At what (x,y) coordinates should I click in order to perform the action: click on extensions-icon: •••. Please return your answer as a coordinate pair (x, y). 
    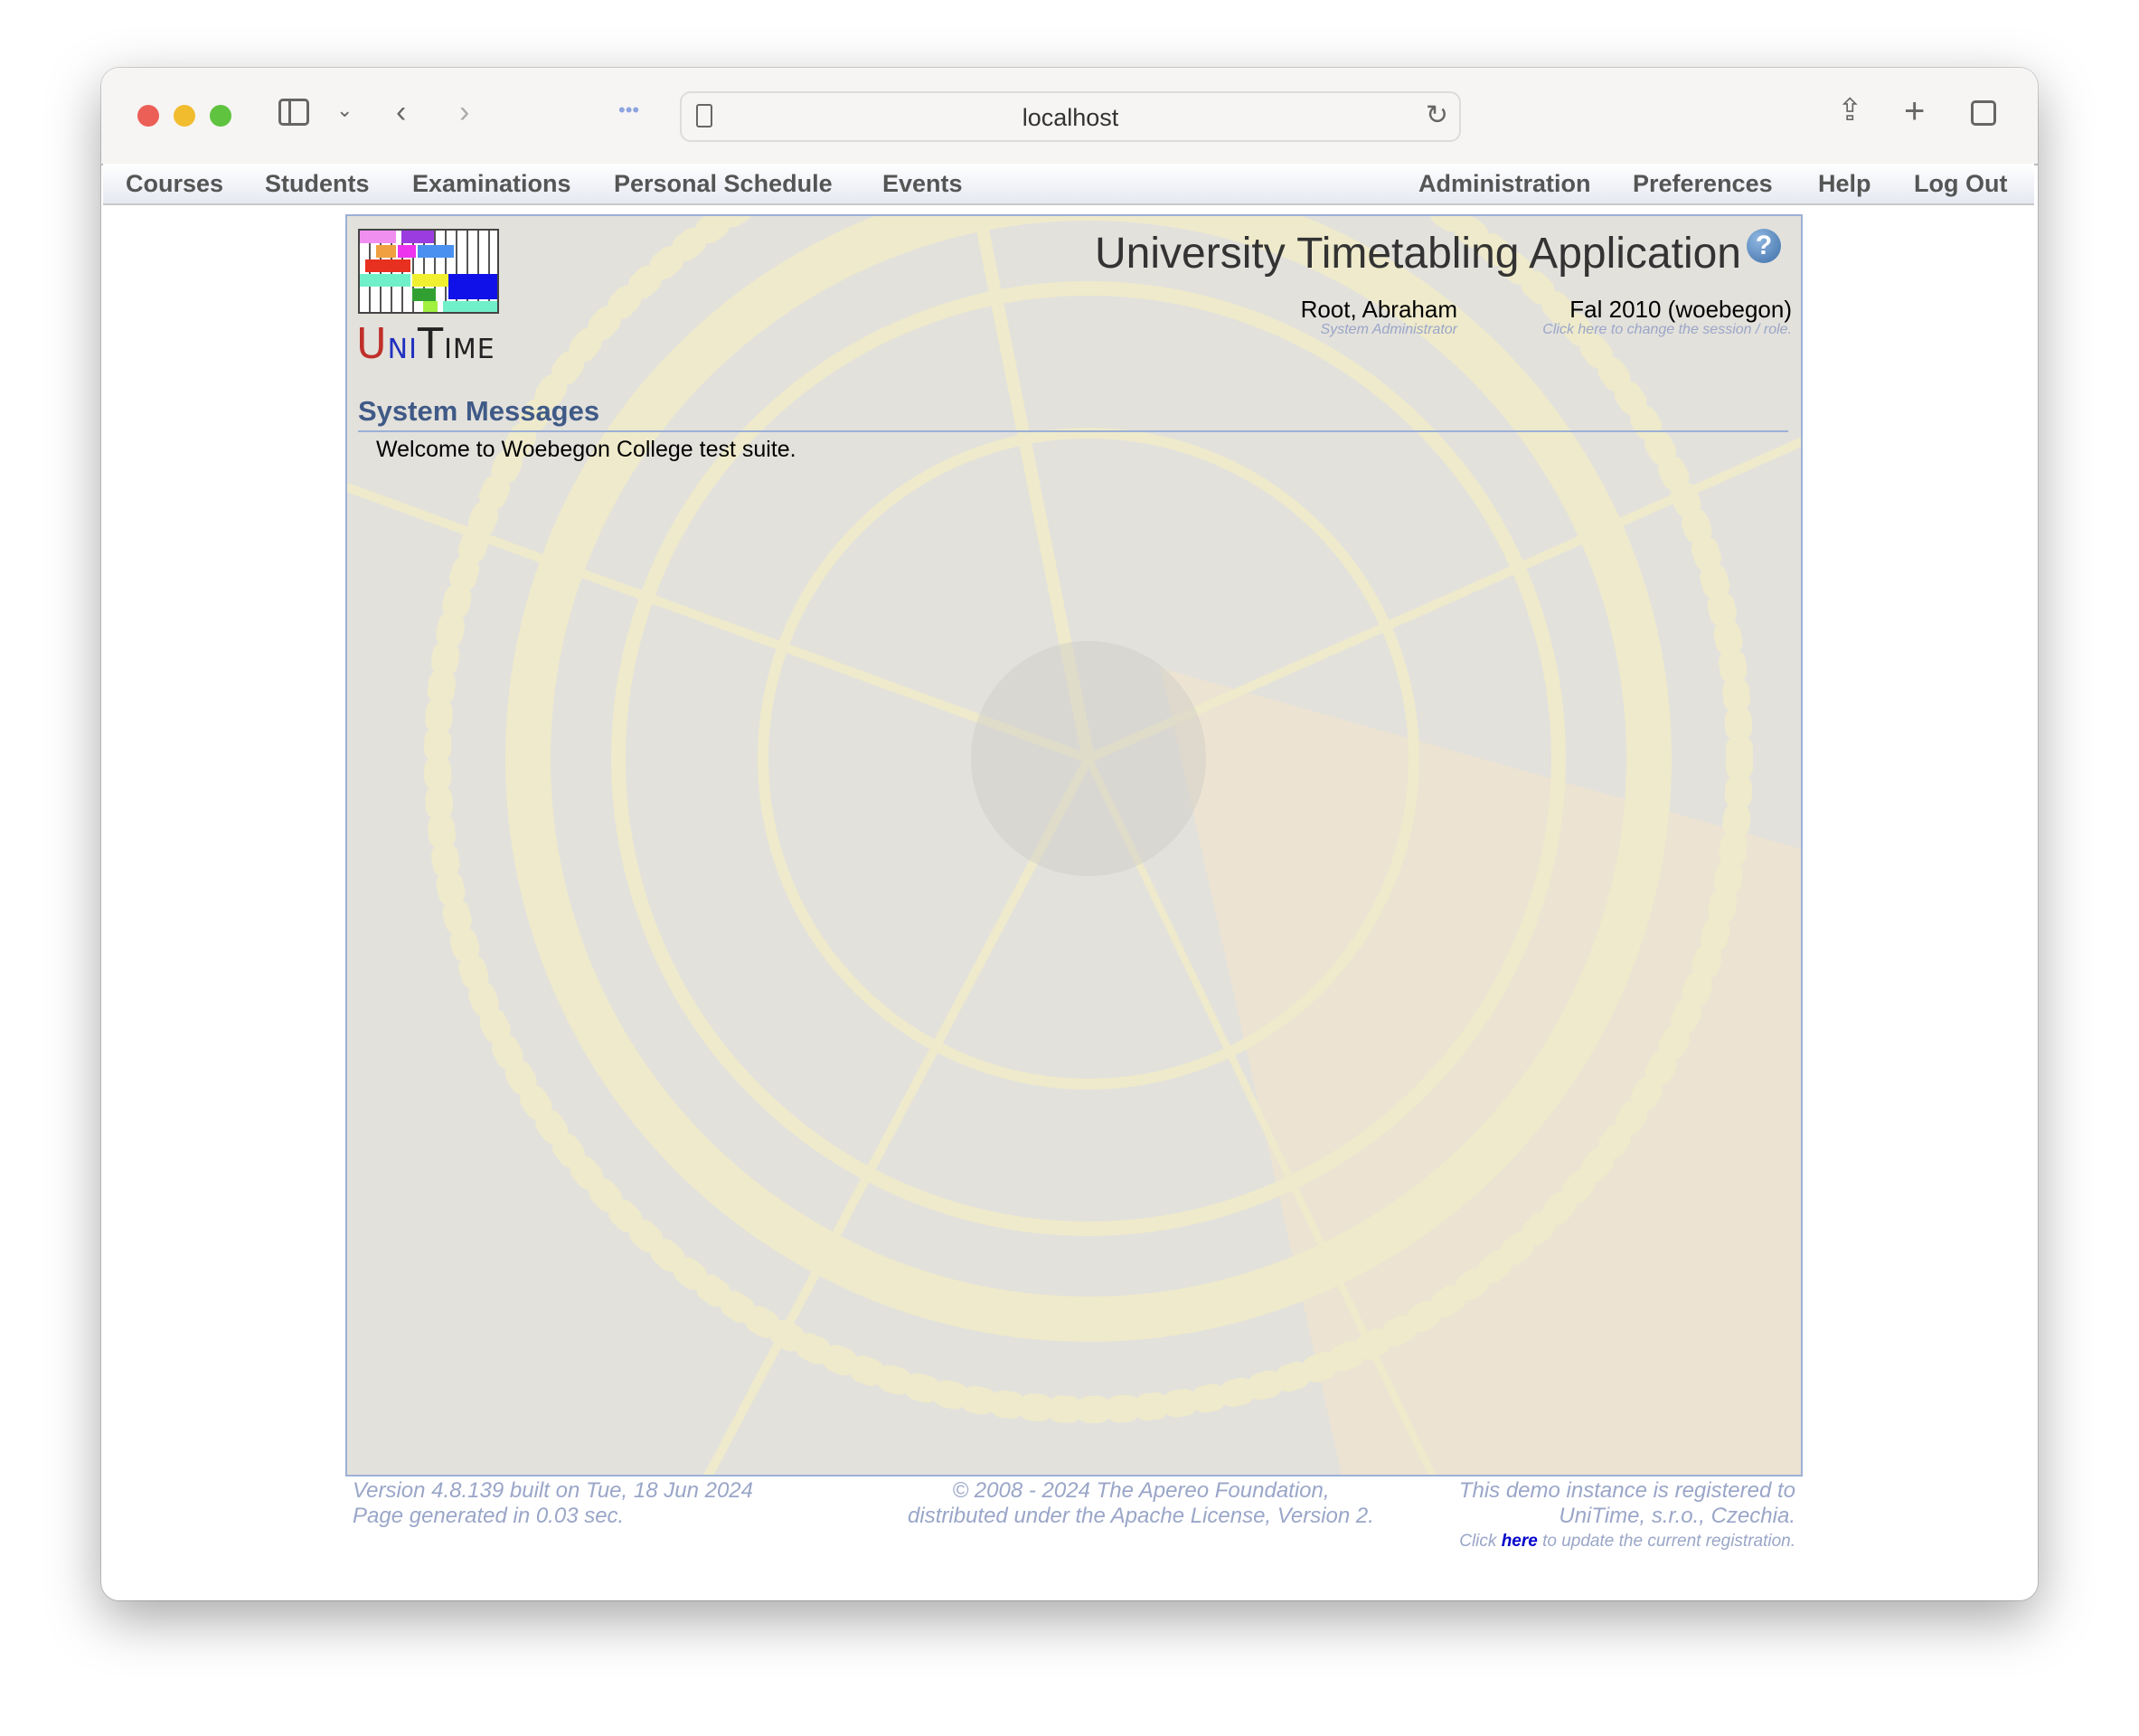
    Looking at the image, I should click on (628, 110).